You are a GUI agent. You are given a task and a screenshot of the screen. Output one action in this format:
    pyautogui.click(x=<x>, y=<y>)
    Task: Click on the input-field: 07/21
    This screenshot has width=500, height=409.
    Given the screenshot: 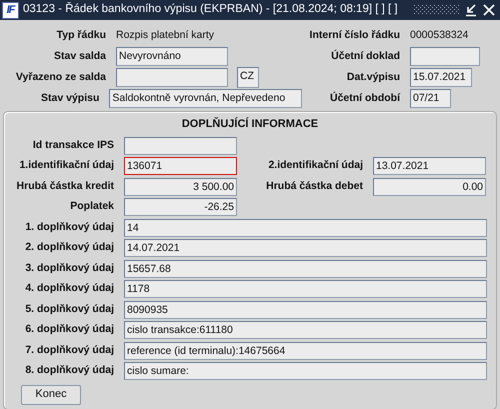 What is the action you would take?
    pyautogui.click(x=430, y=98)
    